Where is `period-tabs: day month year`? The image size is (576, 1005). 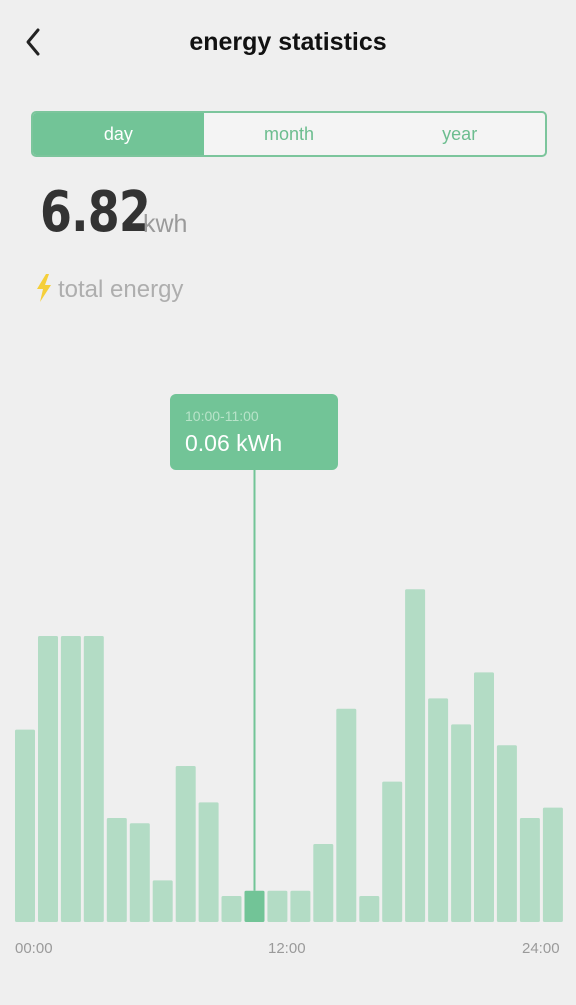 period-tabs: day month year is located at coordinates (289, 134).